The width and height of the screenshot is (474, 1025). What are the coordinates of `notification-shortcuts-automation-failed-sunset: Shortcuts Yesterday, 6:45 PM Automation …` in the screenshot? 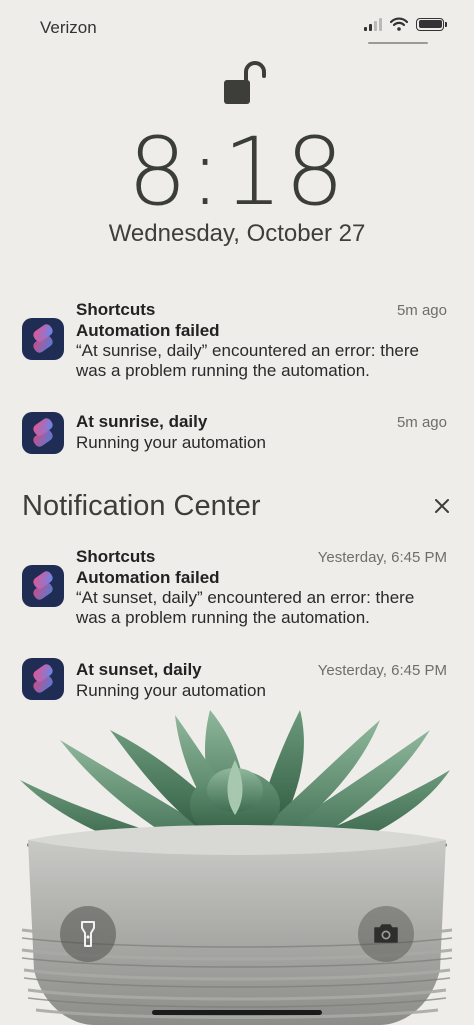 It's located at (237, 587).